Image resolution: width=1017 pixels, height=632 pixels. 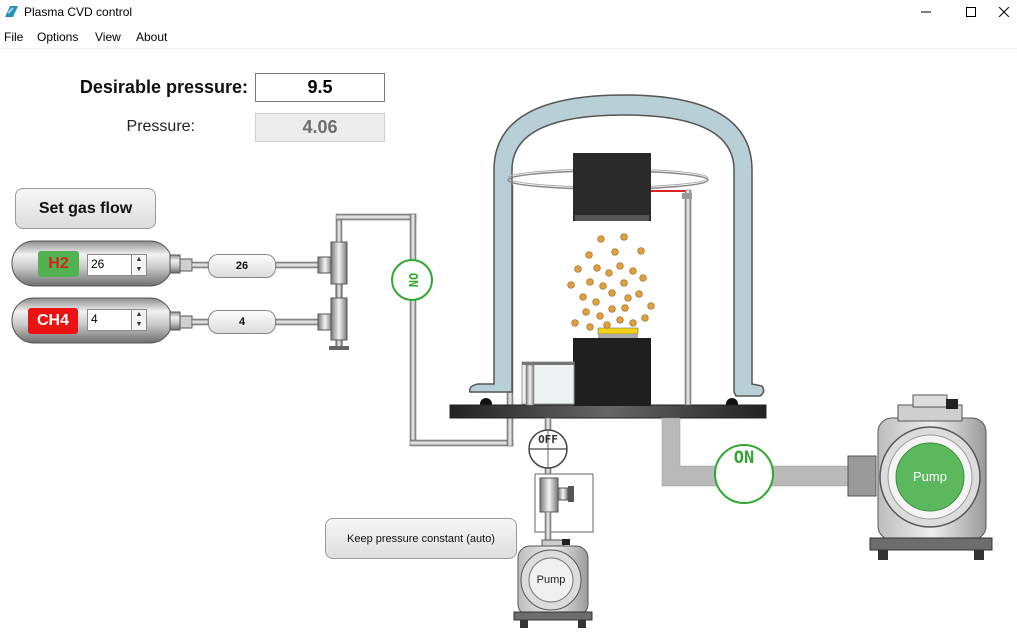 I want to click on menu-file: File, so click(x=13, y=37).